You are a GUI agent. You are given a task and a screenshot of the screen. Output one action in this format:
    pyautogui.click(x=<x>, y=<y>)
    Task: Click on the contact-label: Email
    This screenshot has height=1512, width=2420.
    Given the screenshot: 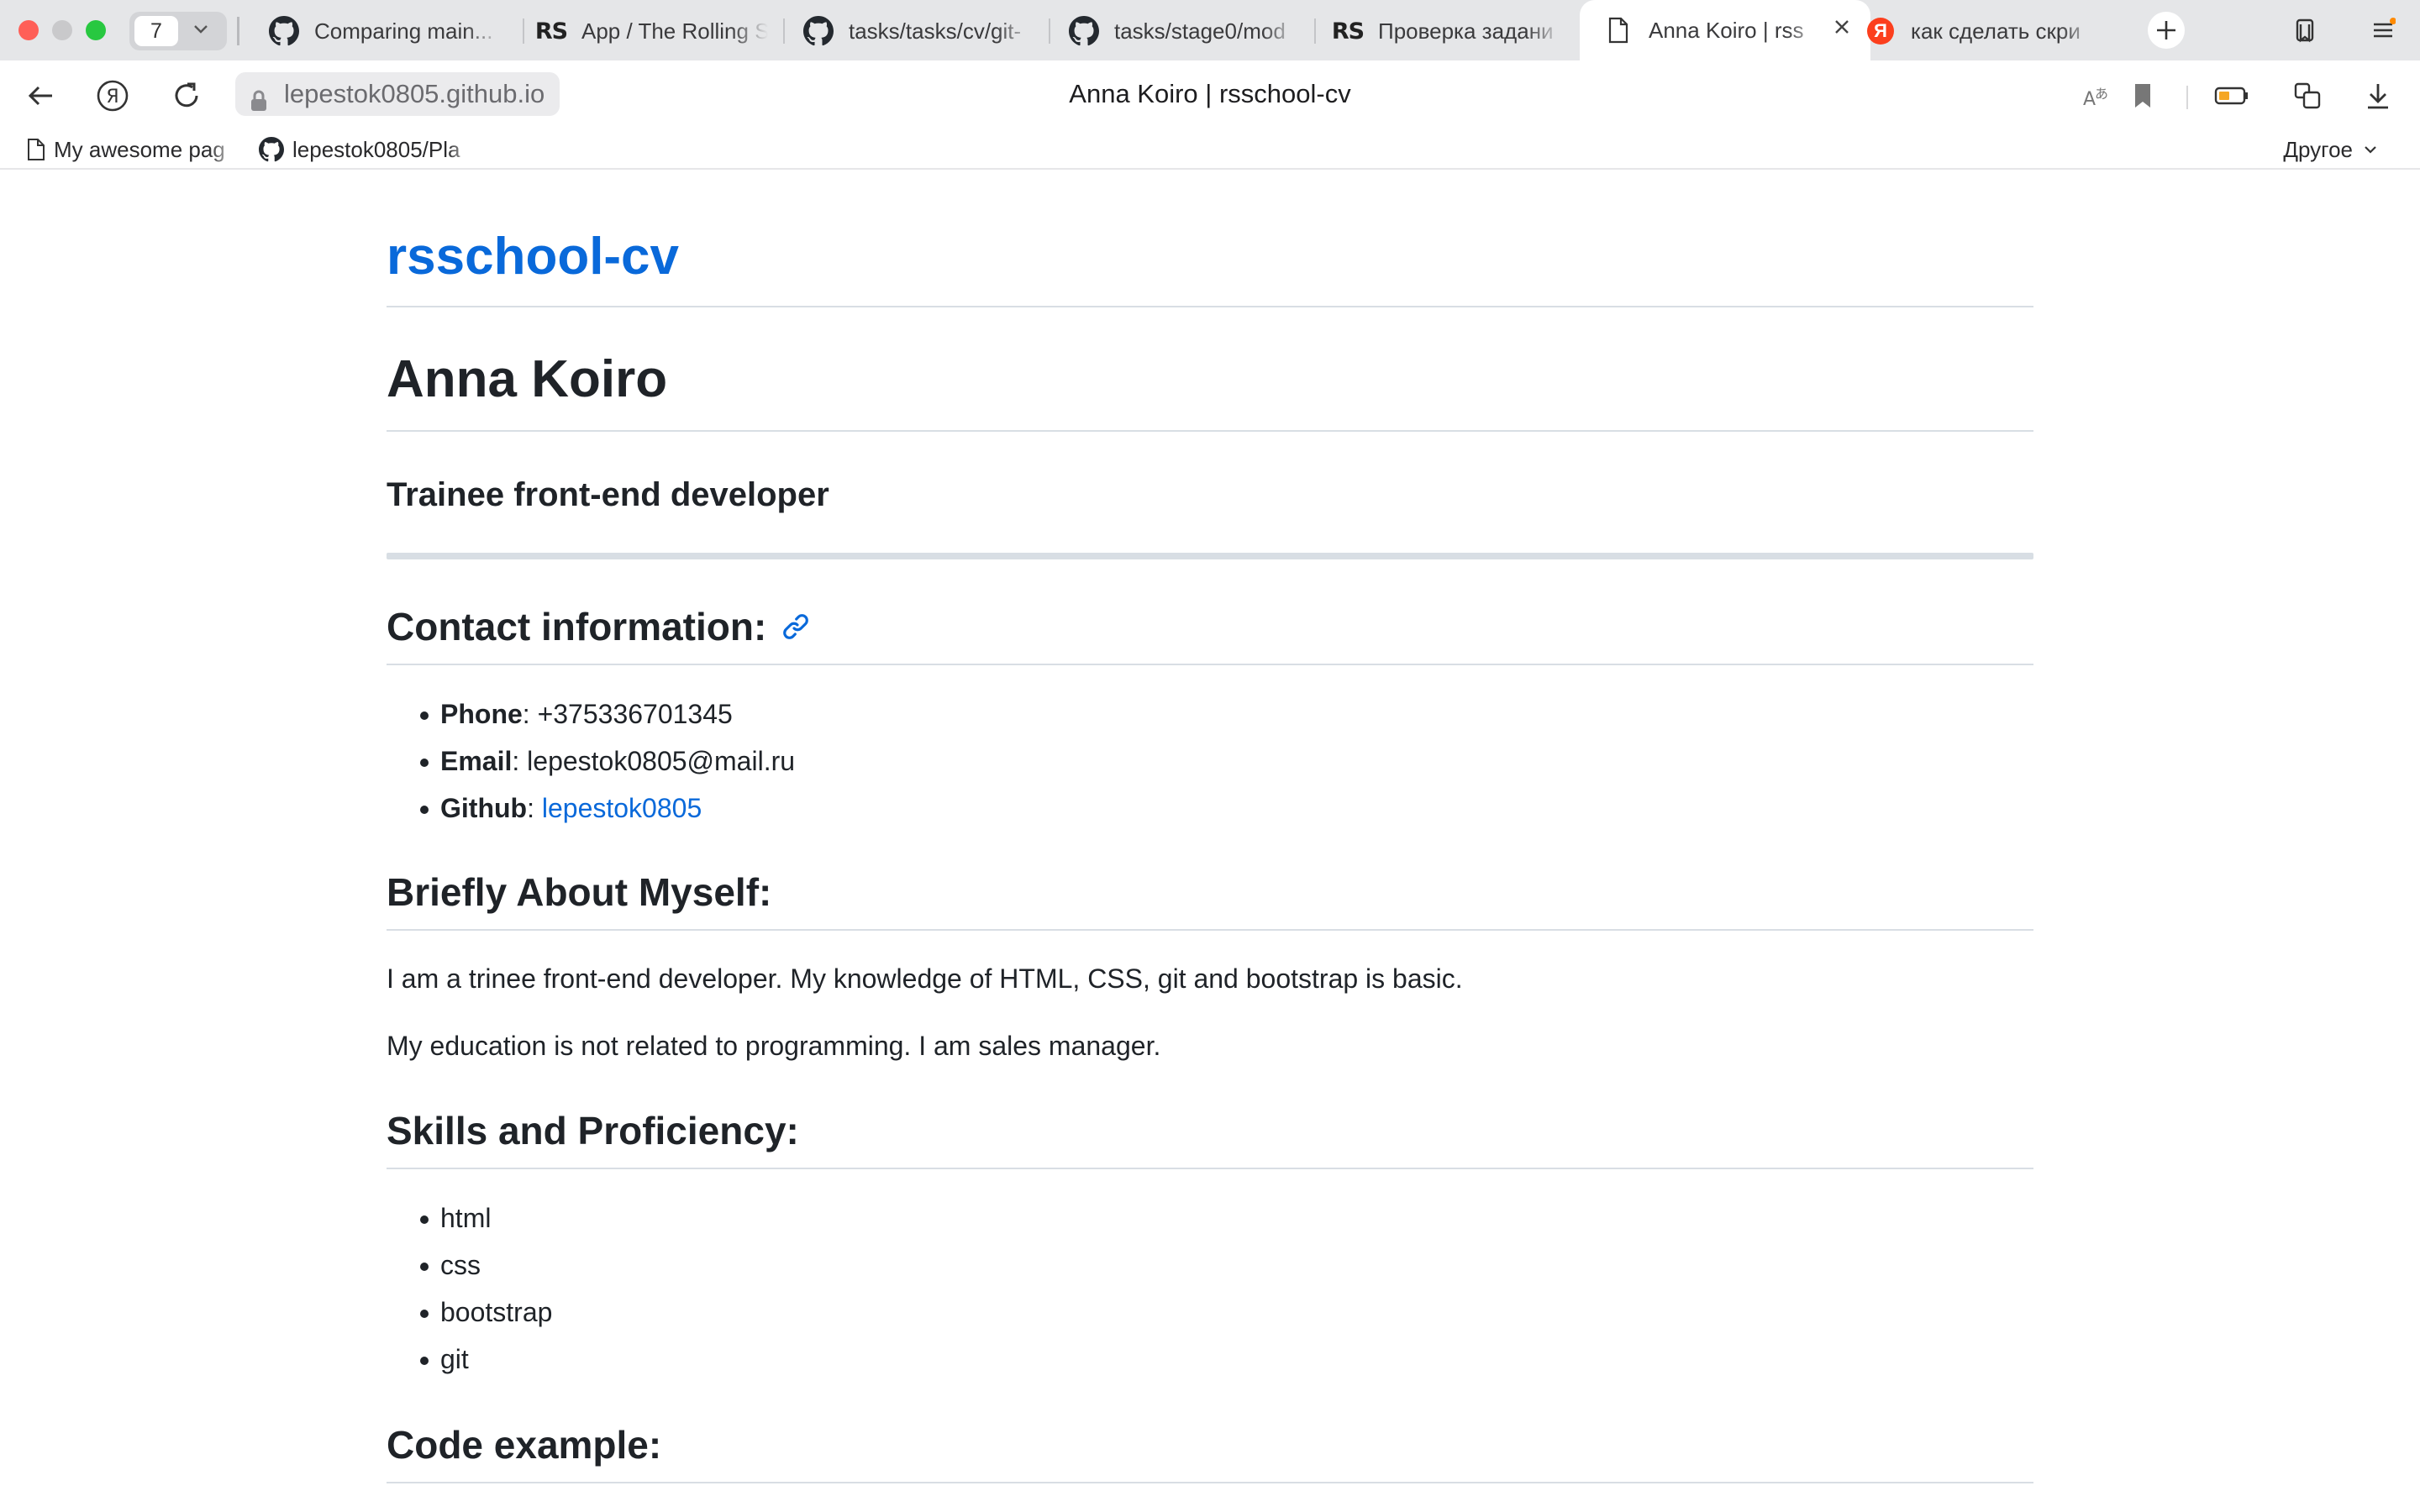 What is the action you would take?
    pyautogui.click(x=477, y=761)
    